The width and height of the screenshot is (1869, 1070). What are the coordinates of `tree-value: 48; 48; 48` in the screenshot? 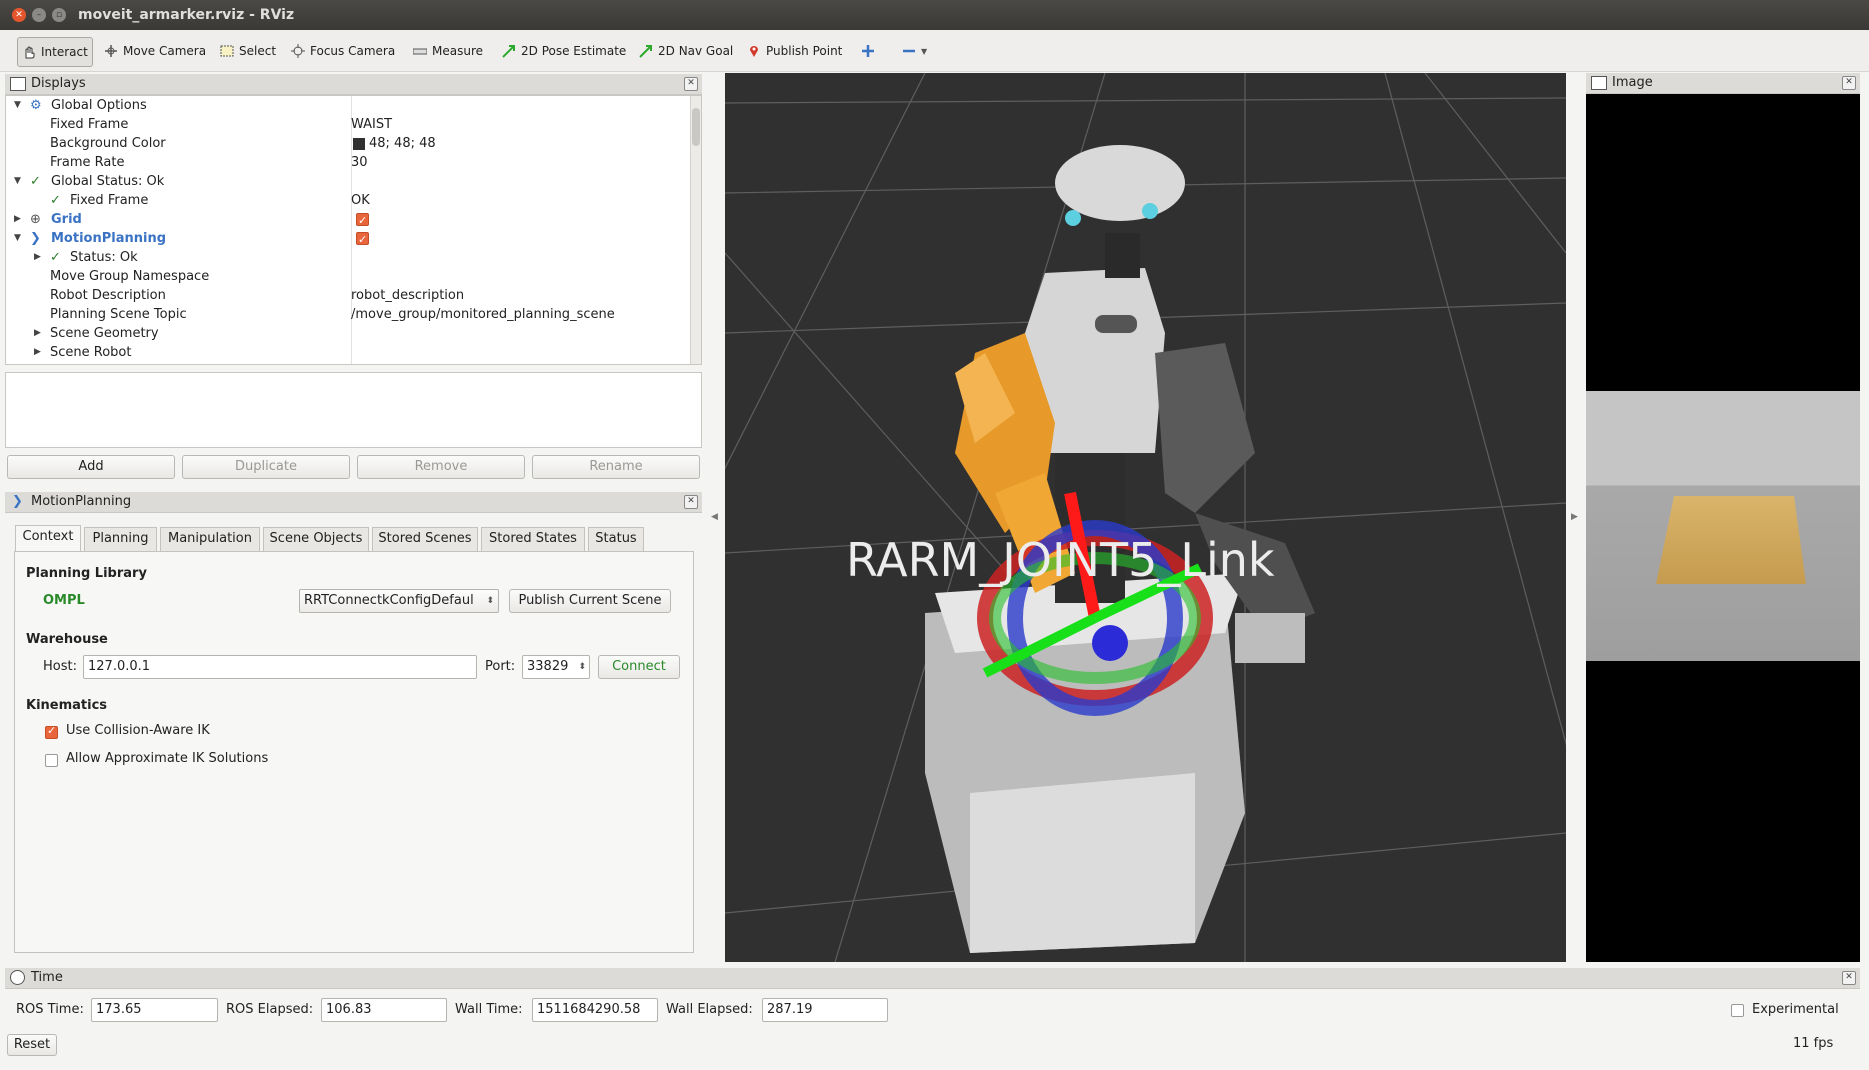 It's located at (402, 143).